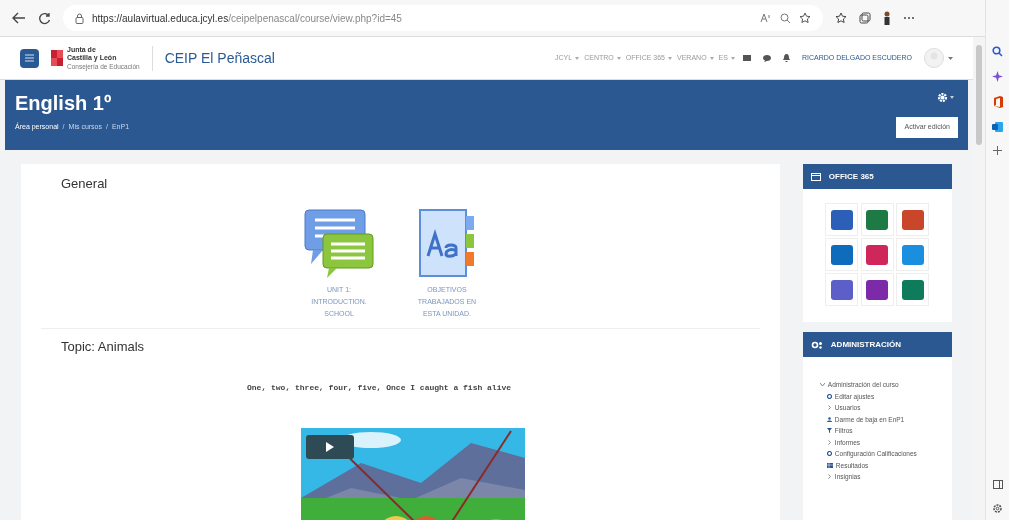 This screenshot has width=1009, height=520. What do you see at coordinates (103, 346) in the screenshot?
I see `section-title: Topic: Animals` at bounding box center [103, 346].